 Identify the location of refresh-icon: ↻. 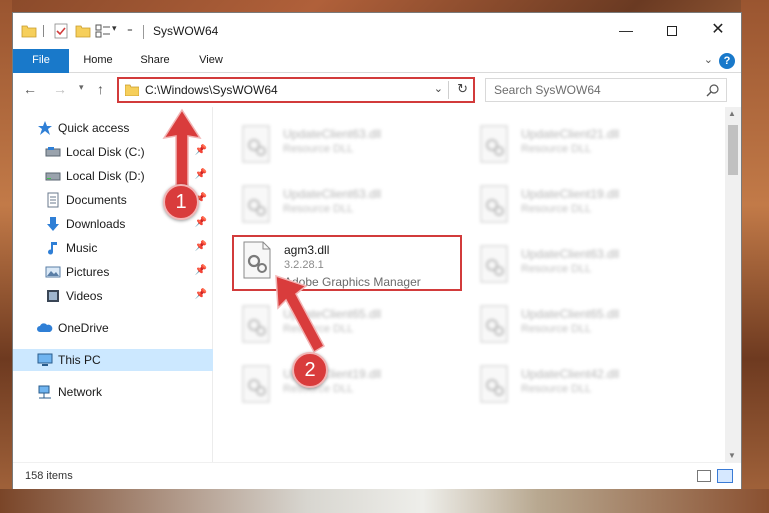
(462, 89).